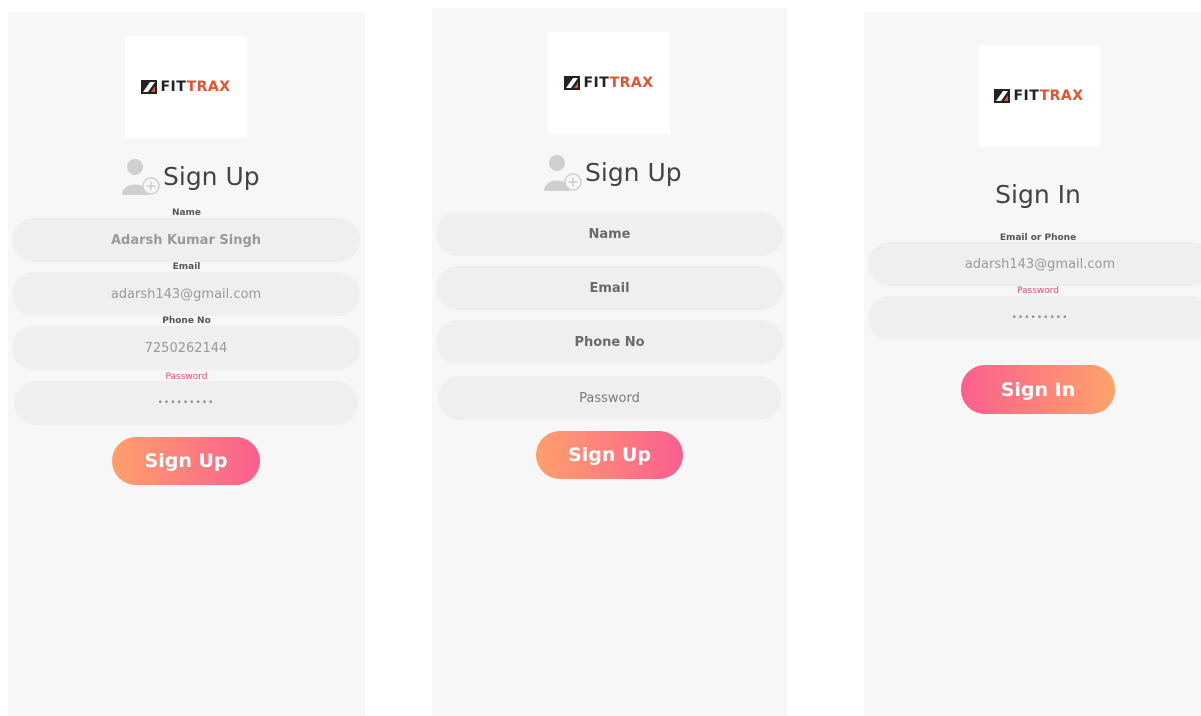 This screenshot has width=1201, height=716. Describe the element at coordinates (186, 213) in the screenshot. I see `name-label: Name` at that location.